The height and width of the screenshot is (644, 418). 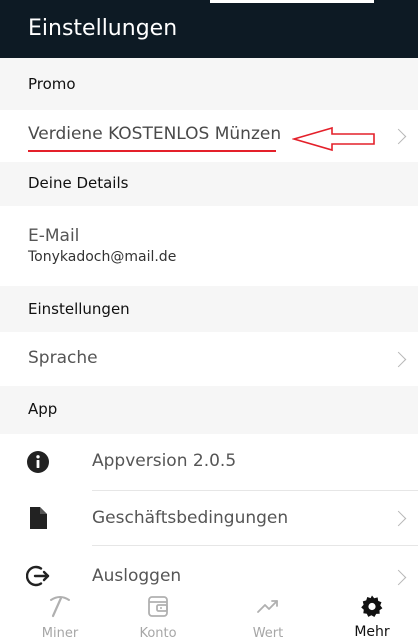 What do you see at coordinates (78, 183) in the screenshot?
I see `section-label: Deine Details` at bounding box center [78, 183].